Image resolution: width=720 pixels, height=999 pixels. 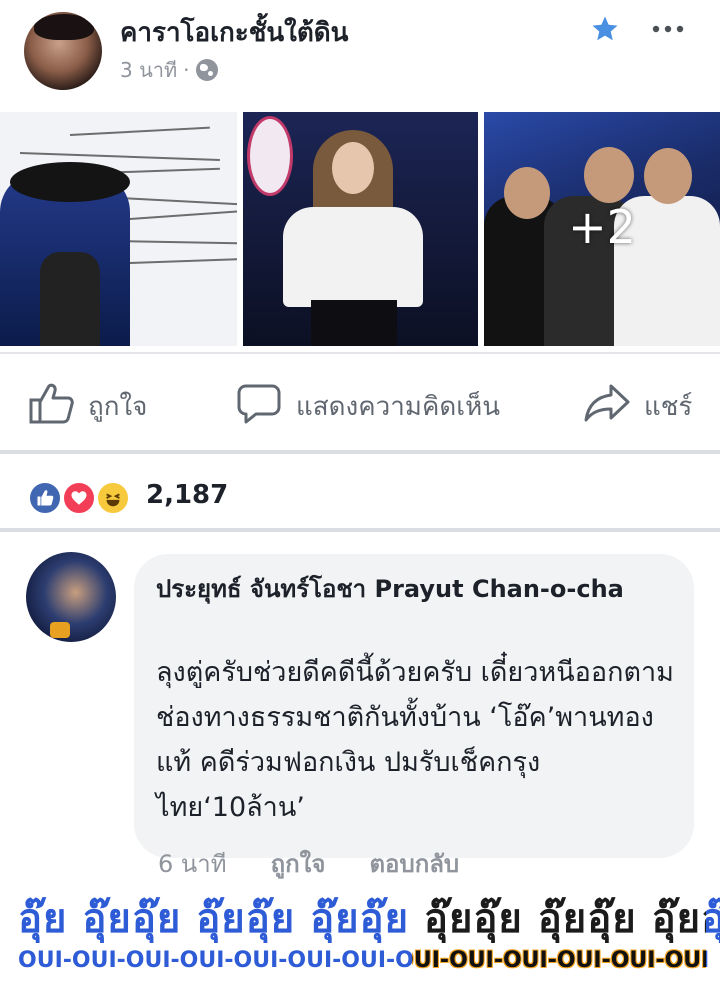 What do you see at coordinates (605, 29) in the screenshot?
I see `star-icon` at bounding box center [605, 29].